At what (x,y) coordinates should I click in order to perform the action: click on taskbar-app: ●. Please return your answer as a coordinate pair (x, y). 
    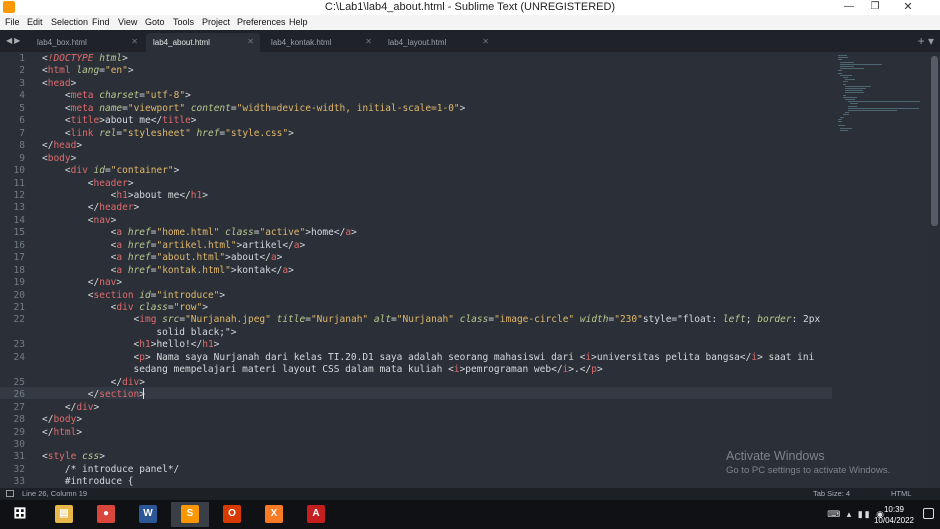
    Looking at the image, I should click on (106, 514).